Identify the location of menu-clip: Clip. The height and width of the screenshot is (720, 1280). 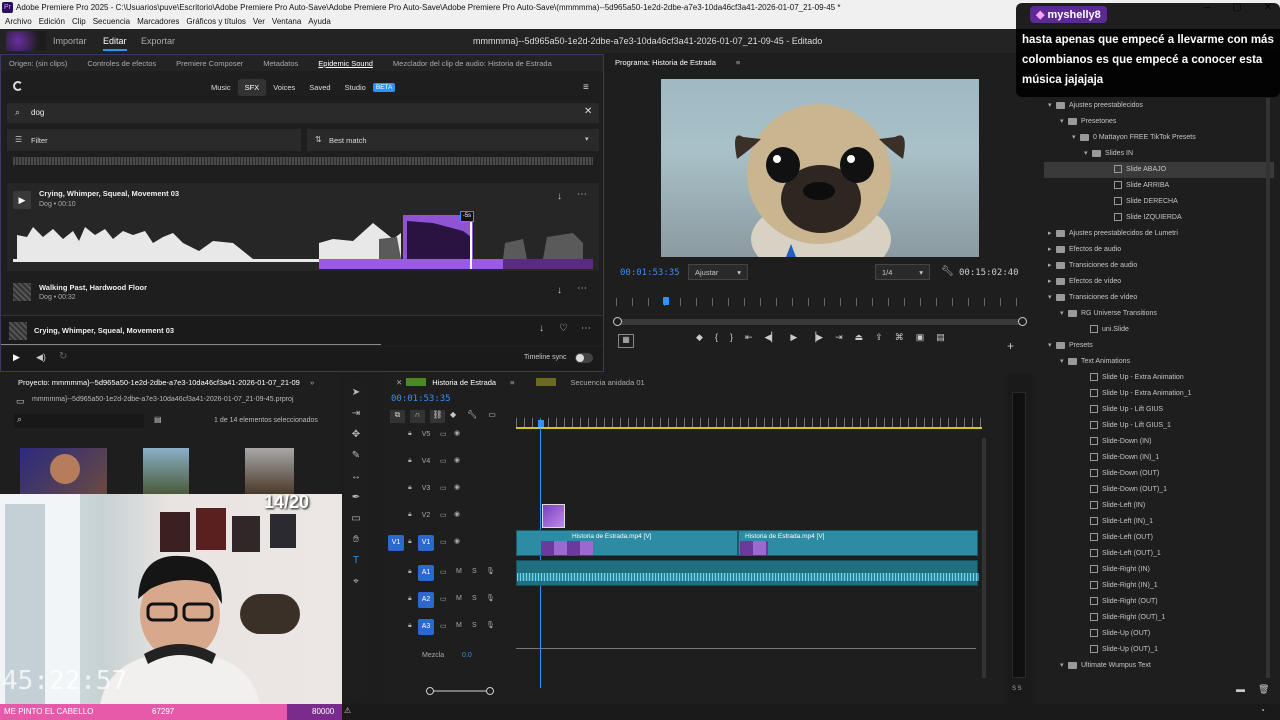
(79, 22).